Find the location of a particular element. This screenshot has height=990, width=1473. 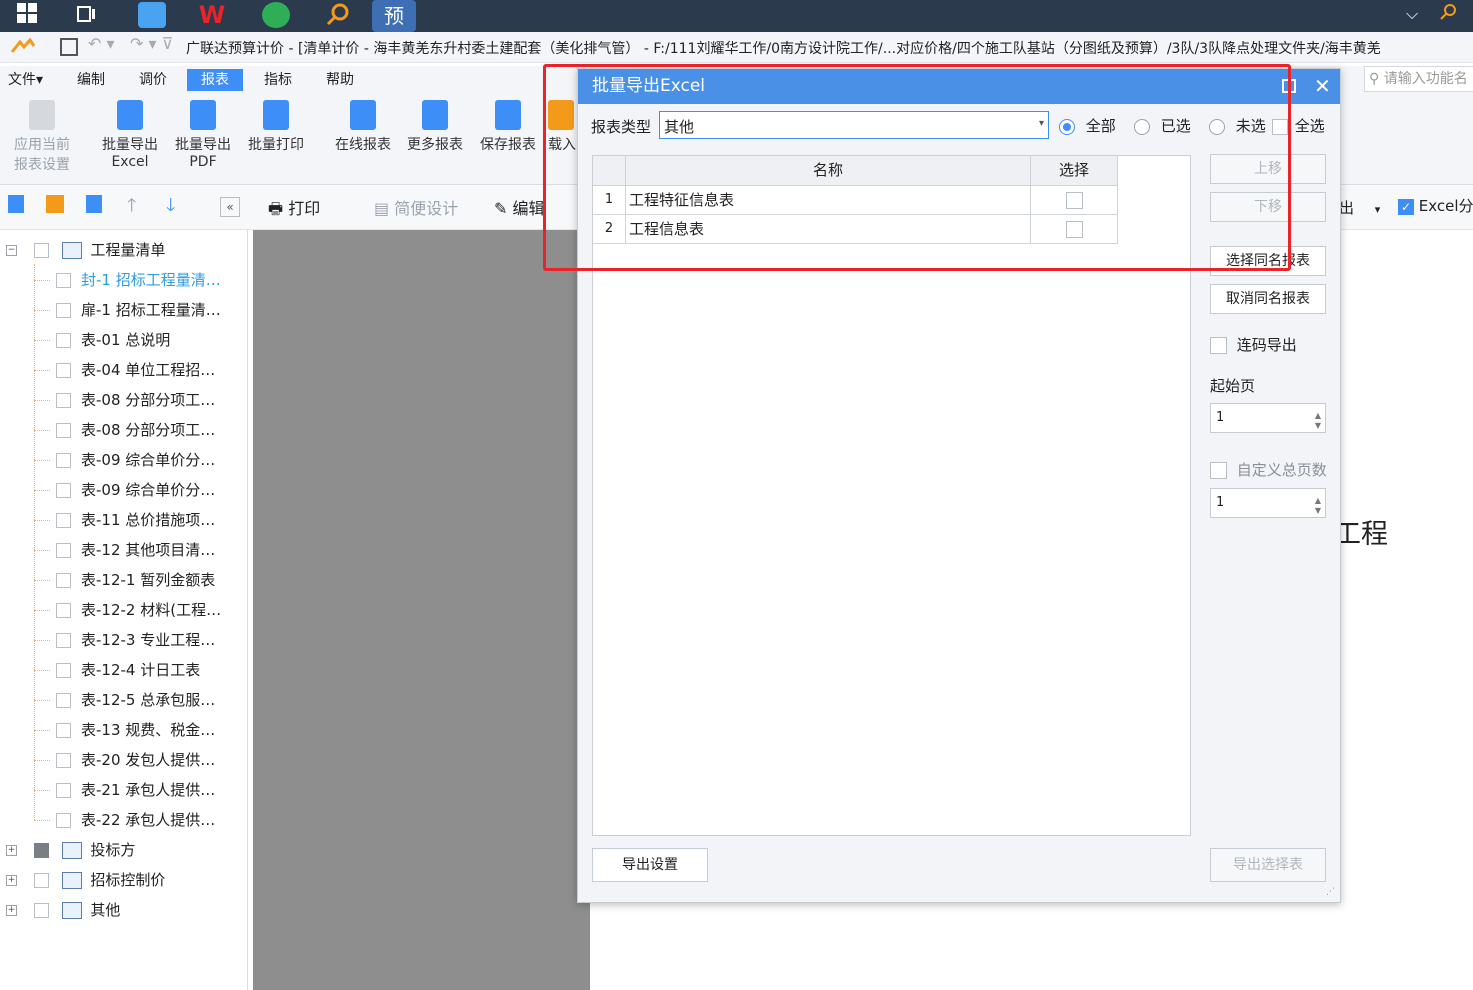

print-button: 🖶 打印 is located at coordinates (294, 210).